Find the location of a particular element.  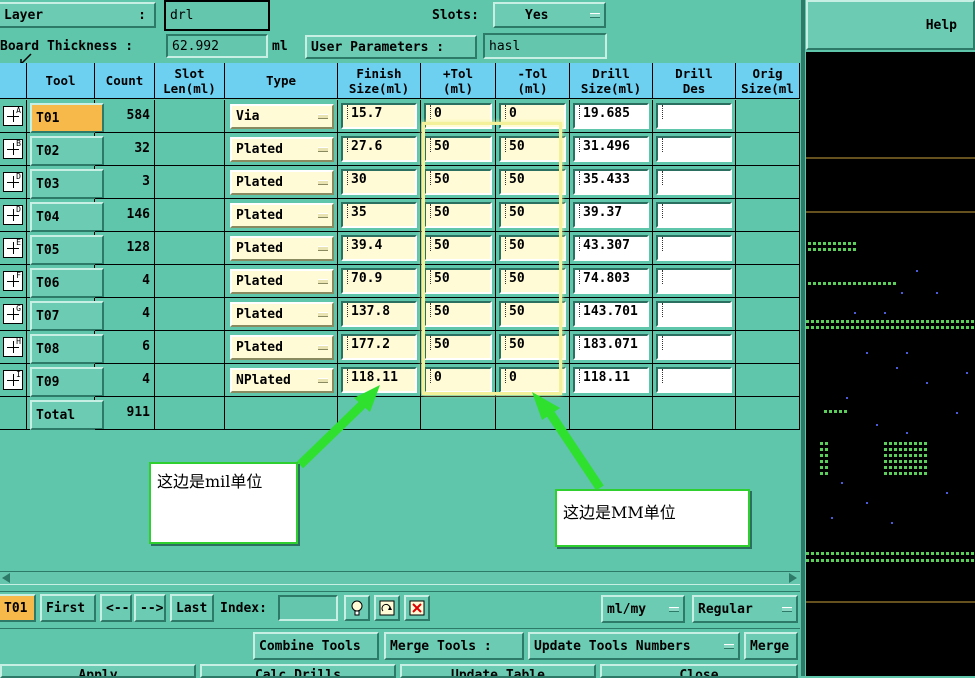

tool-type-dropdown: Via is located at coordinates (282, 116).